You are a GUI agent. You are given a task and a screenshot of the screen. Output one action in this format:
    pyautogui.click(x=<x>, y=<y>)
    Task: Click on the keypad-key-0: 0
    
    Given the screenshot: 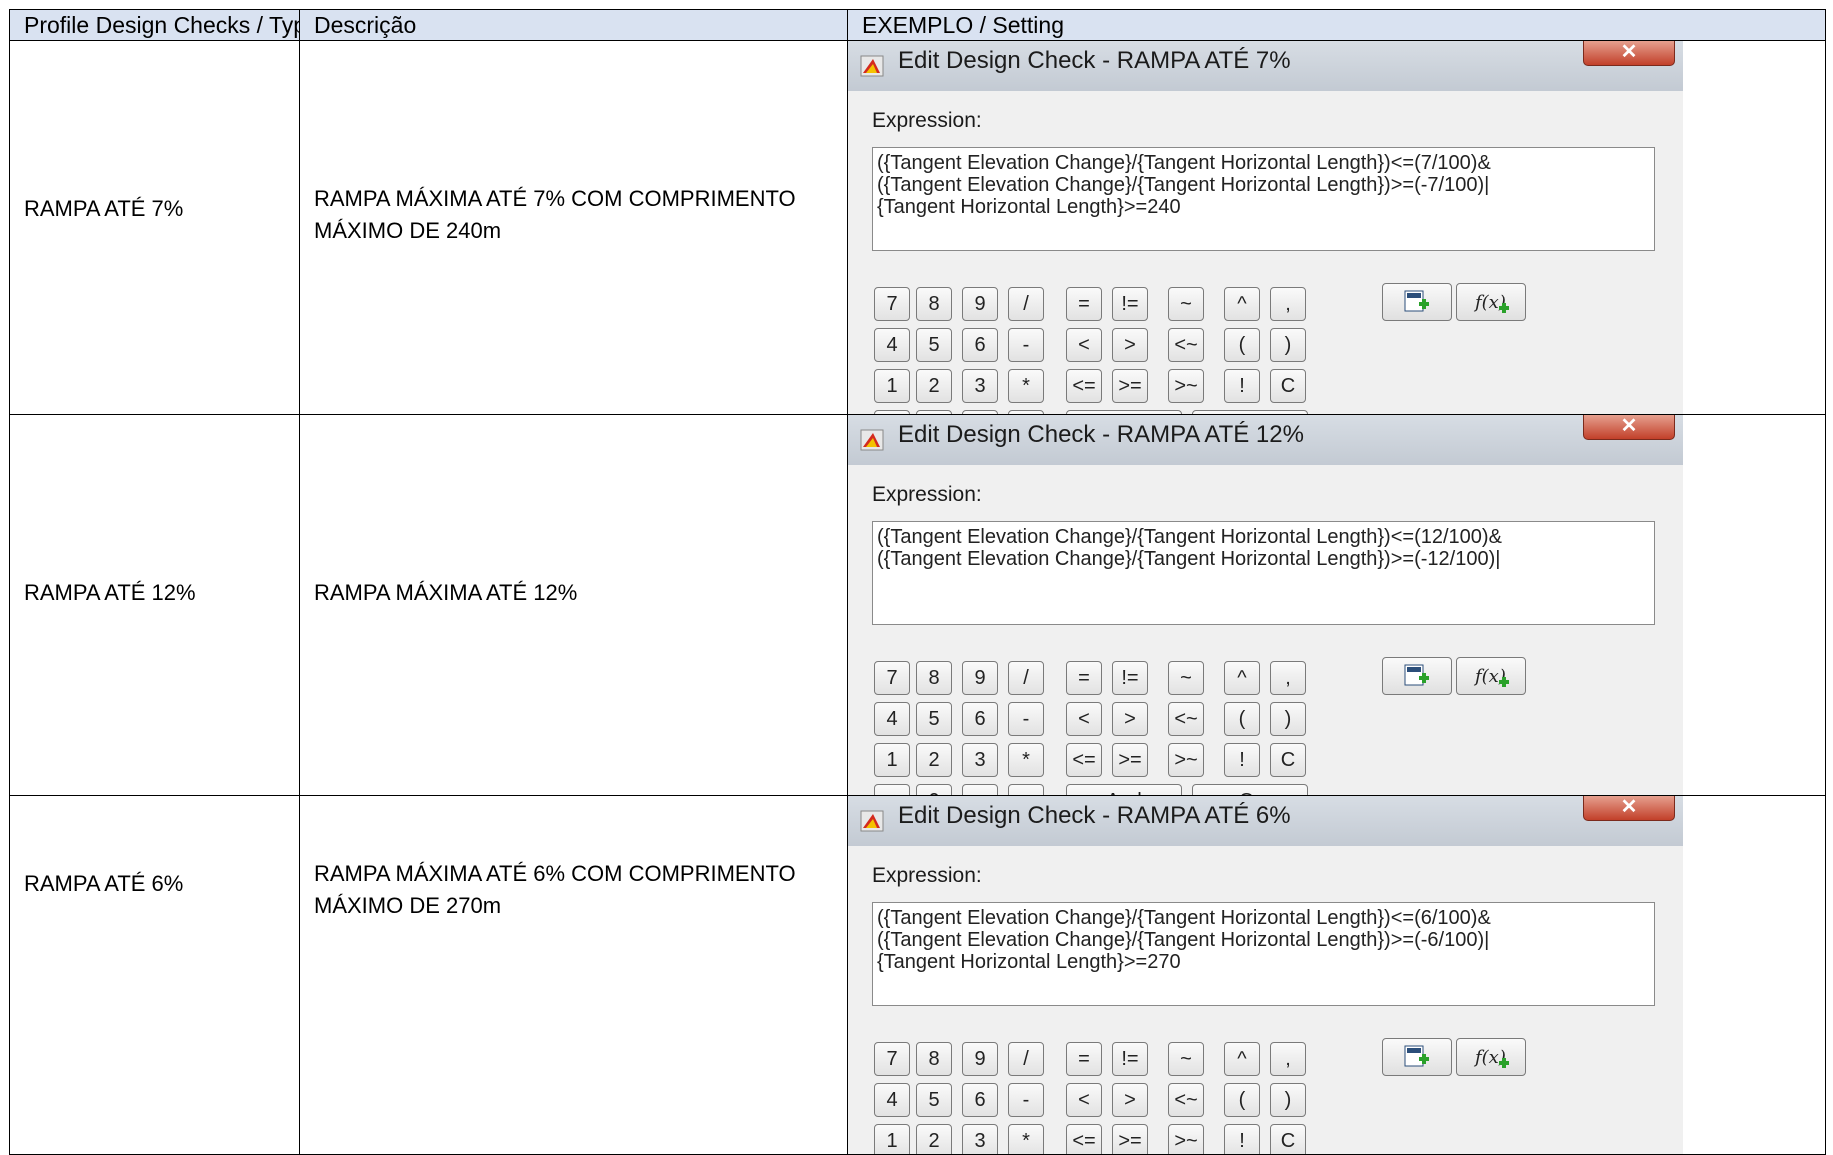 What is the action you would take?
    pyautogui.click(x=934, y=789)
    